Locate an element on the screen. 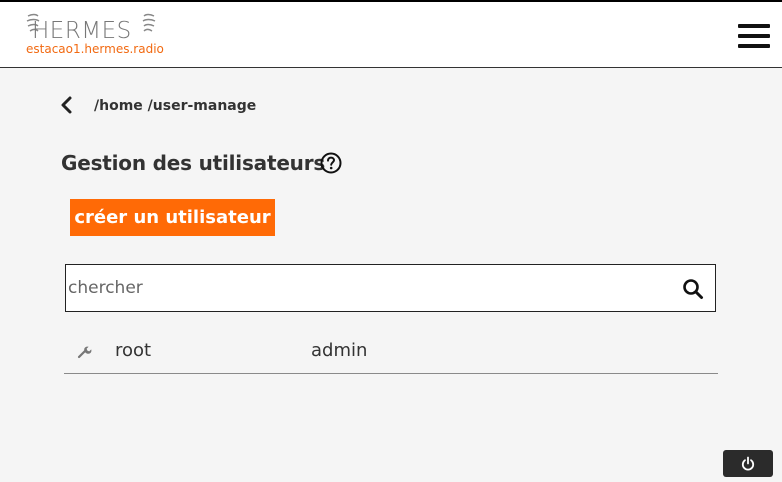  page-title: Gestion des utilisateurs is located at coordinates (193, 163).